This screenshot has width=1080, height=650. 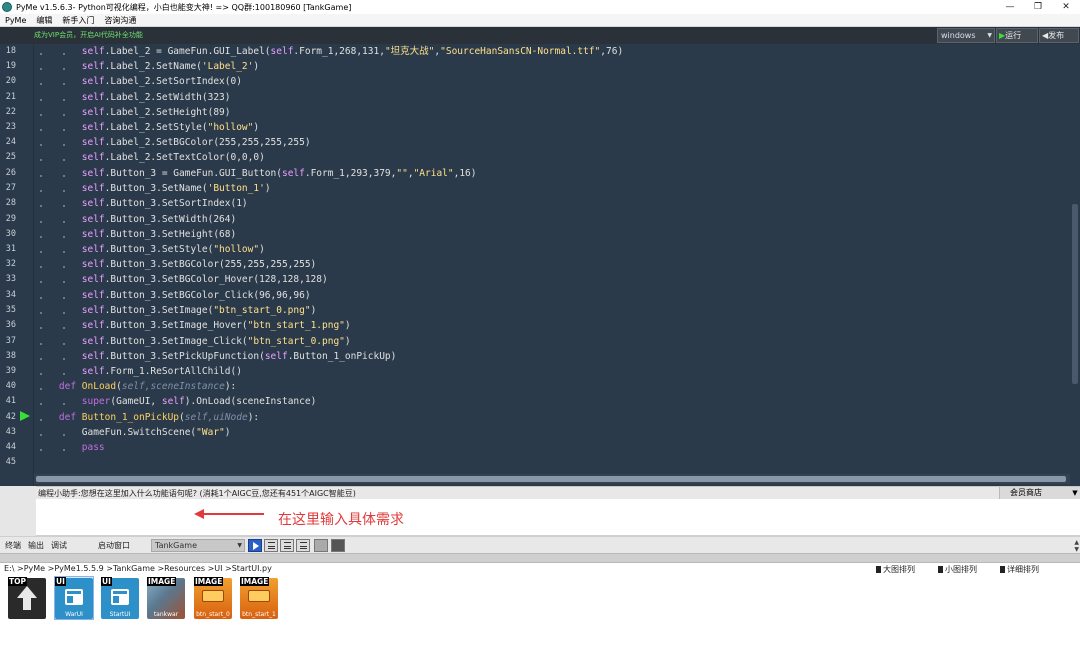 I want to click on maximize-button: ❐, so click(x=1038, y=7).